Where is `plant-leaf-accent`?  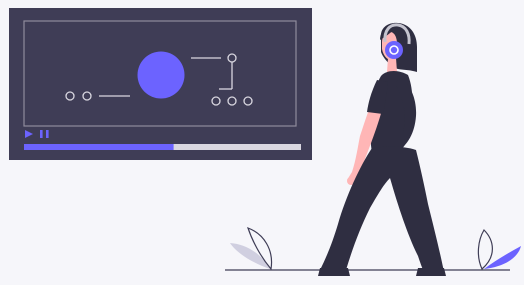
plant-leaf-accent is located at coordinates (502, 257).